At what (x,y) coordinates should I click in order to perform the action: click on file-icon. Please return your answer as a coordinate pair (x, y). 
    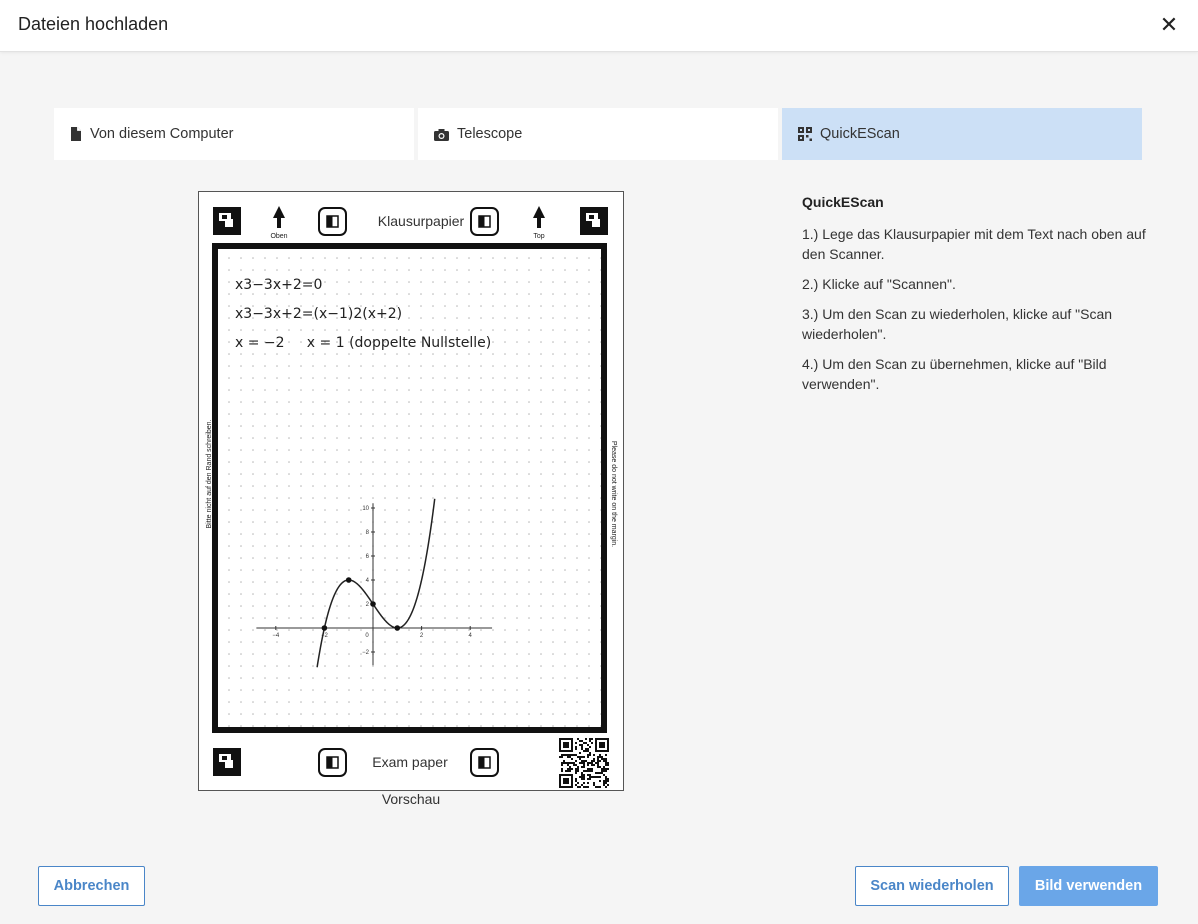
    Looking at the image, I should click on (76, 134).